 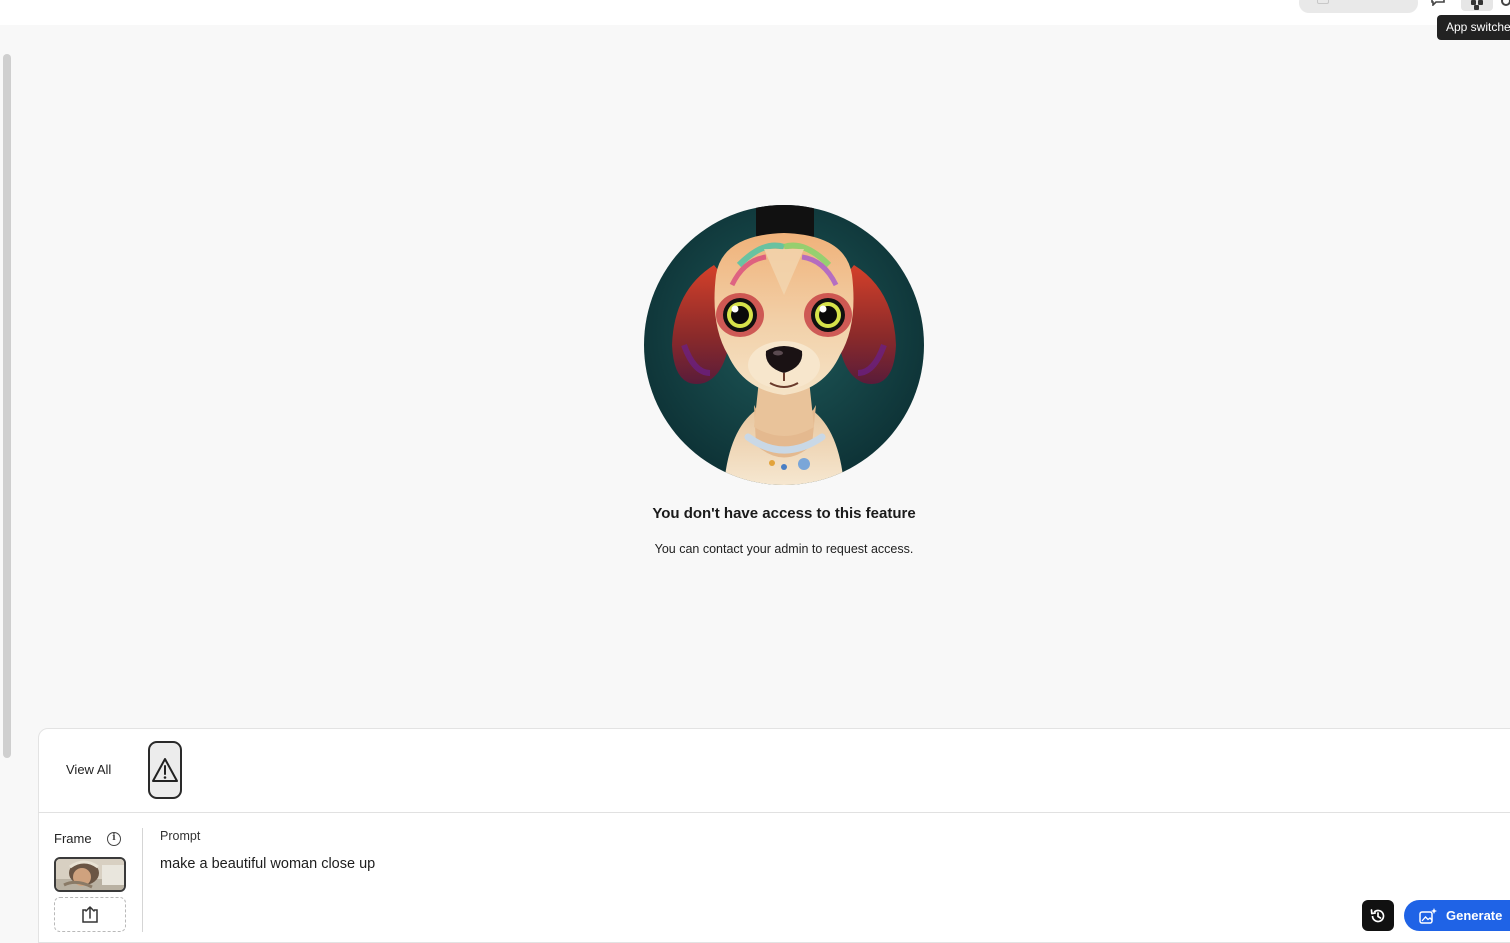 What do you see at coordinates (142, 880) in the screenshot?
I see `vertical-divider` at bounding box center [142, 880].